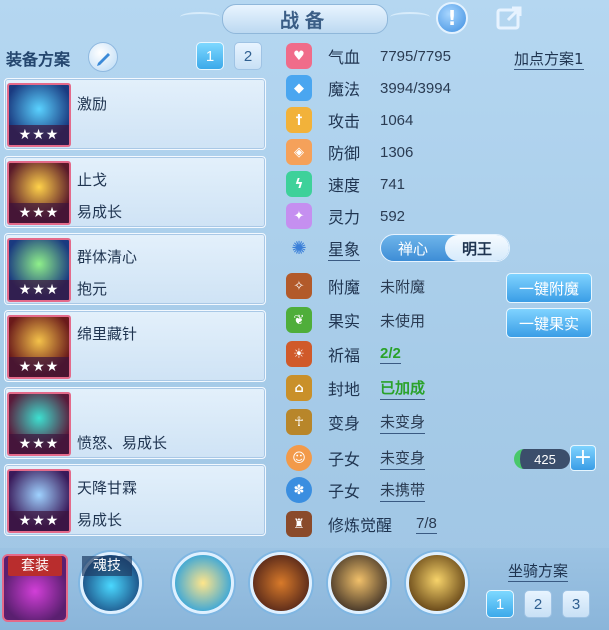 The height and width of the screenshot is (630, 609). Describe the element at coordinates (510, 18) in the screenshot. I see `share-icon` at that location.